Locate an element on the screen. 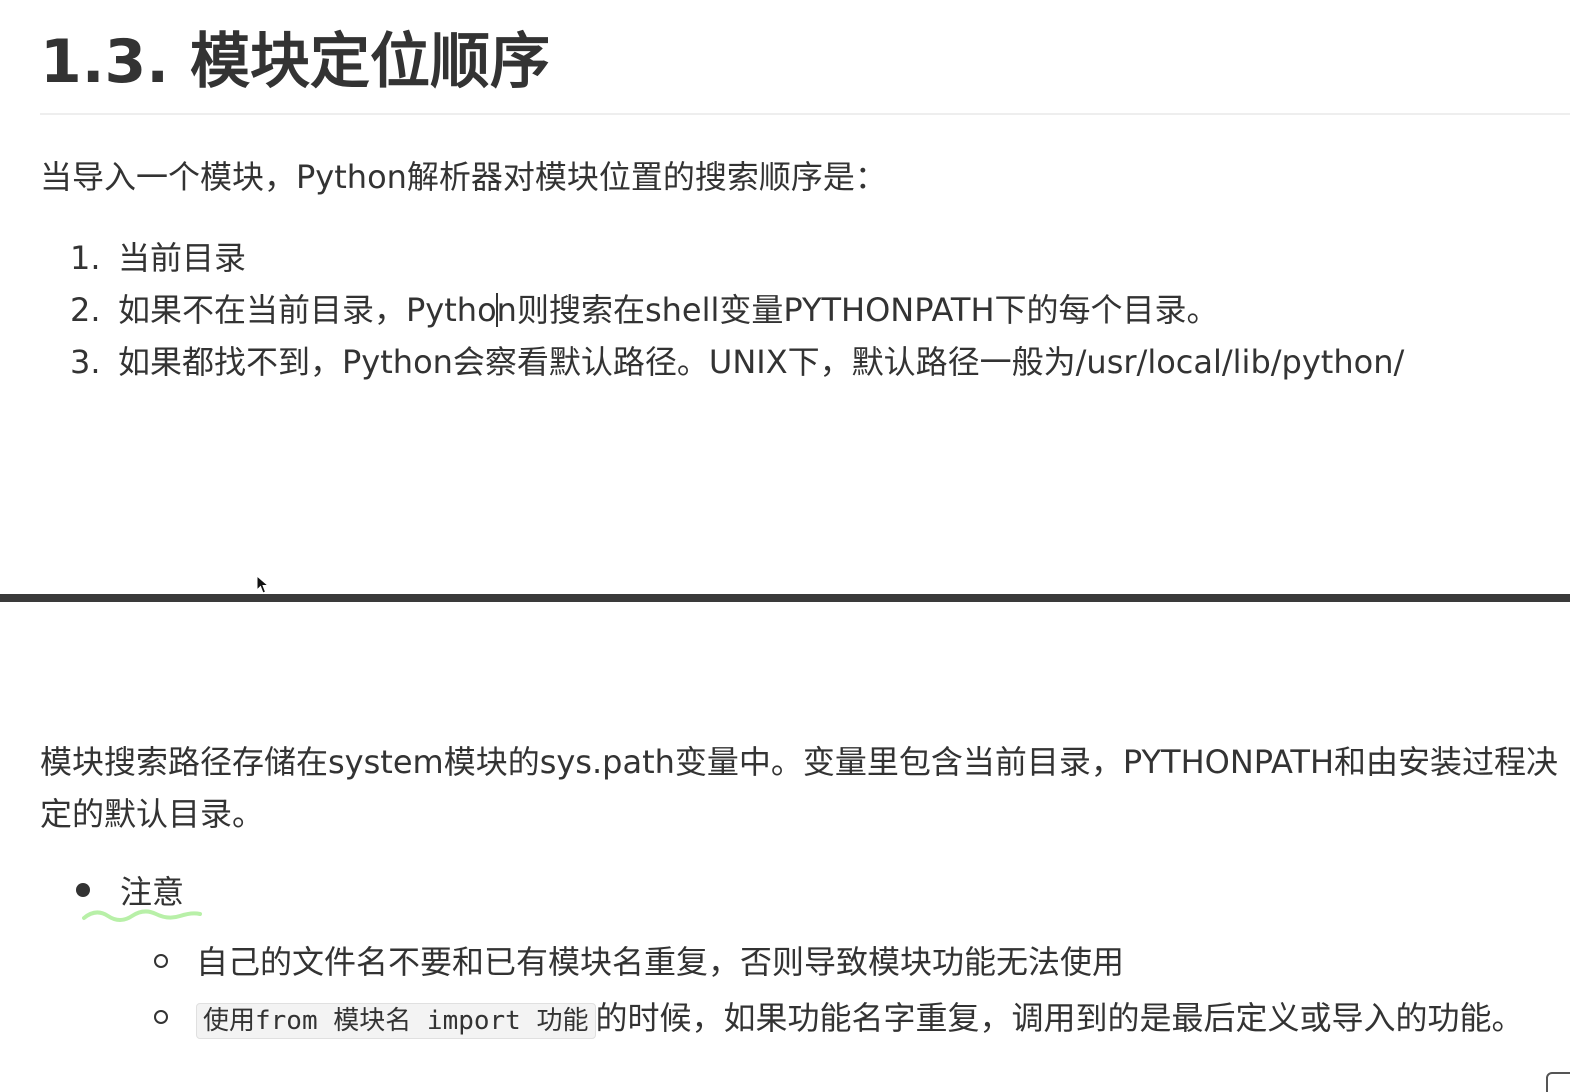  list-number: 3. is located at coordinates (85, 362).